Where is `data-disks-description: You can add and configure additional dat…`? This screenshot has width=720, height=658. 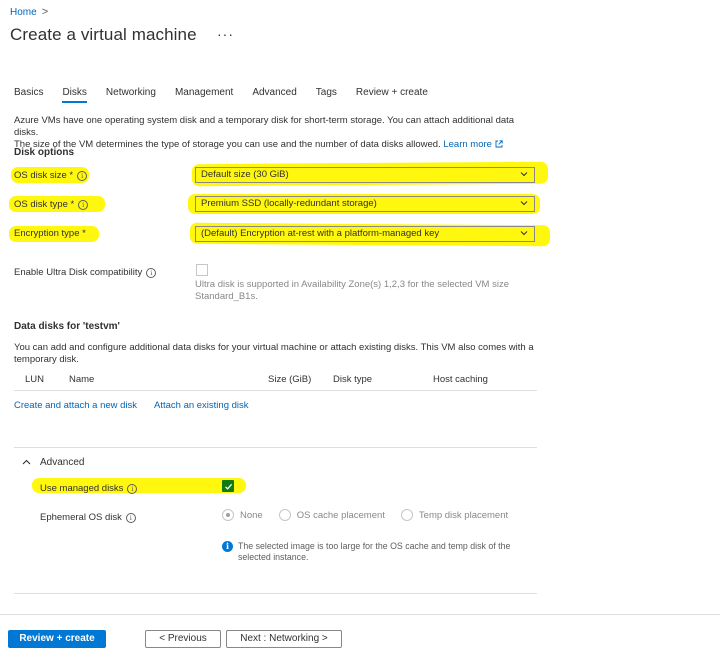 data-disks-description: You can add and configure additional dat… is located at coordinates (274, 353).